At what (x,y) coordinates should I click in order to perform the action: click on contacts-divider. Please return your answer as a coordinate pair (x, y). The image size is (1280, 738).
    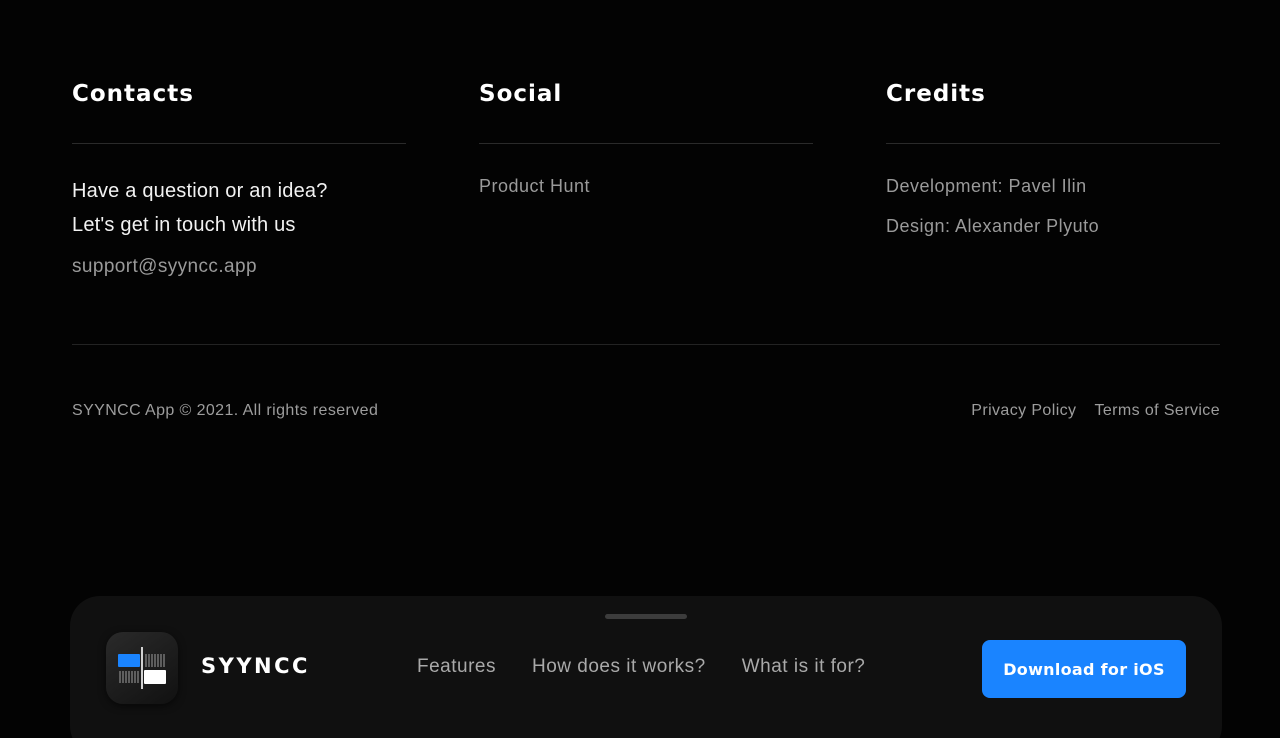
    Looking at the image, I should click on (239, 143).